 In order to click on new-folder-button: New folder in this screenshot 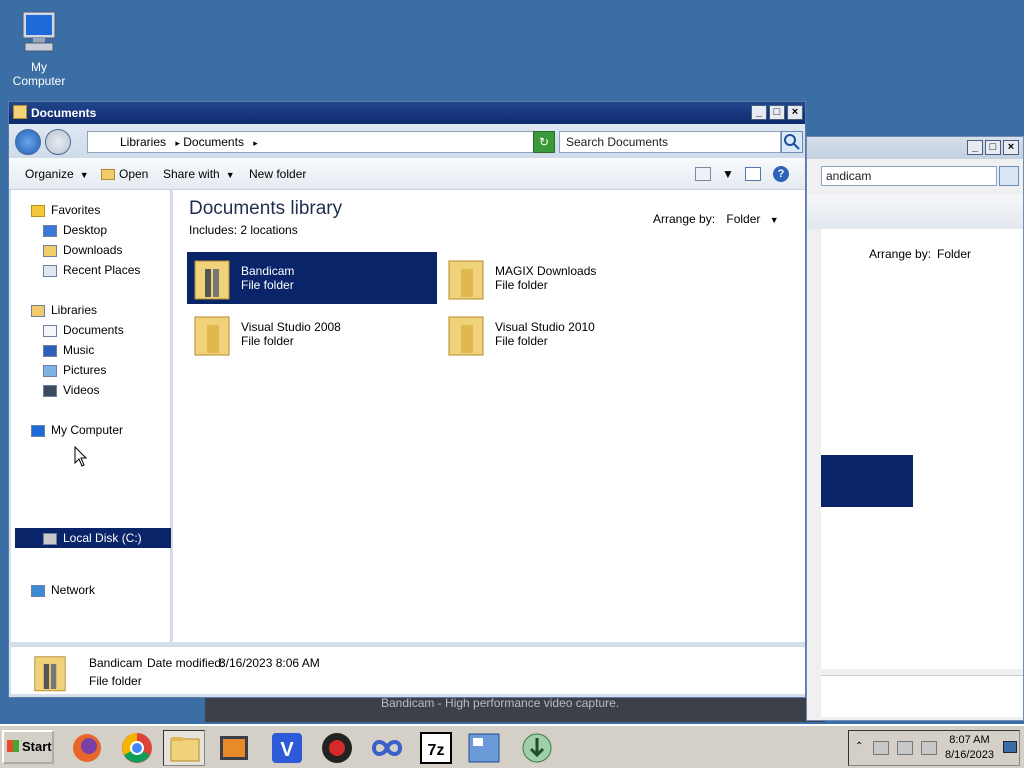, I will do `click(277, 174)`.